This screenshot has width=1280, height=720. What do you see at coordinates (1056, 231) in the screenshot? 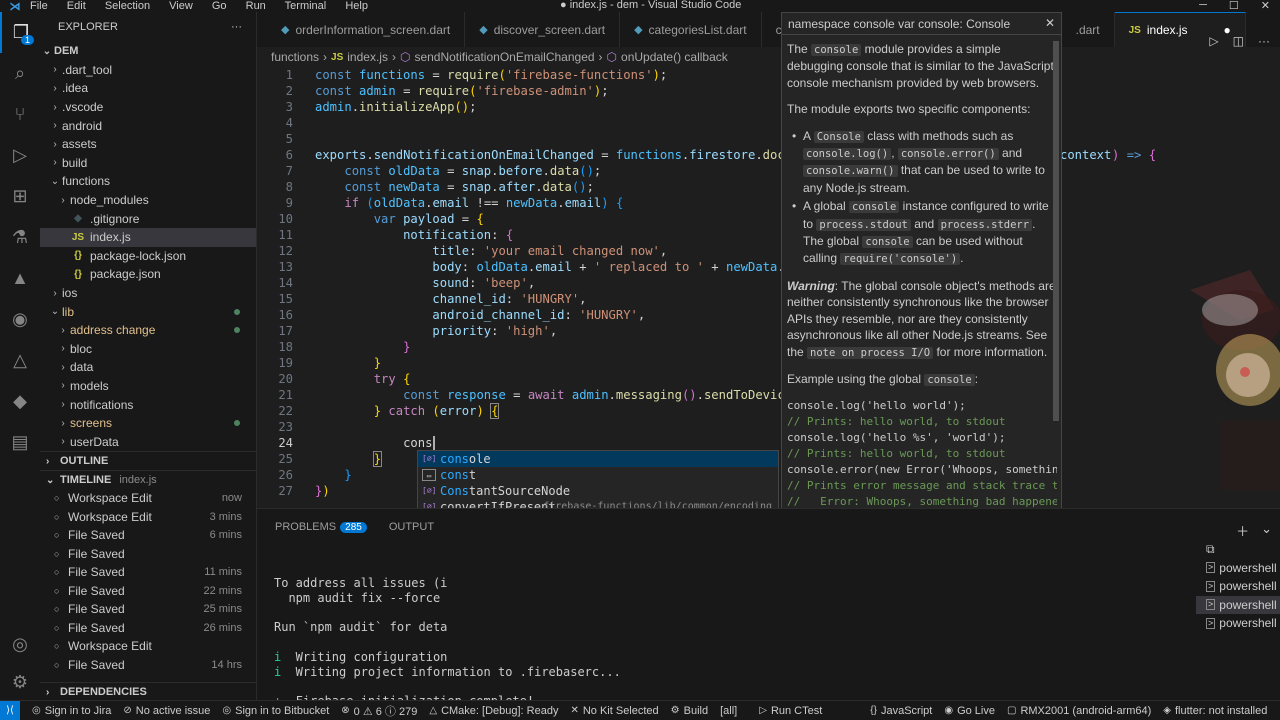
I see `hover-scrollbar` at bounding box center [1056, 231].